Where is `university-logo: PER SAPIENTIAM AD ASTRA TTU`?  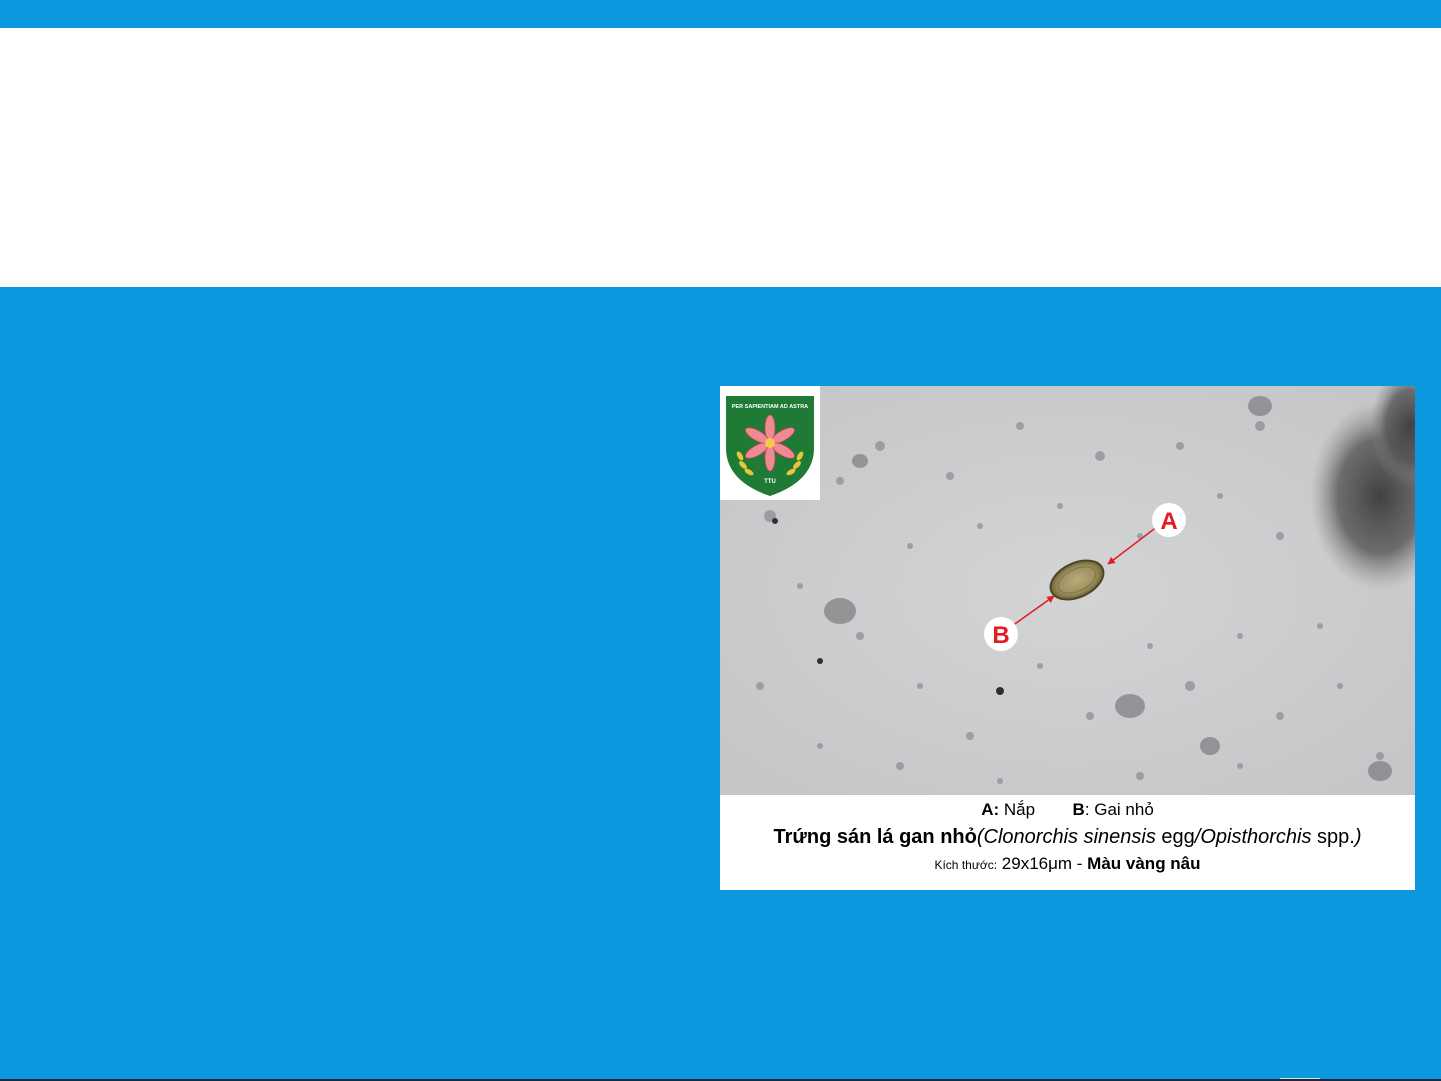
university-logo: PER SAPIENTIAM AD ASTRA TTU is located at coordinates (770, 443).